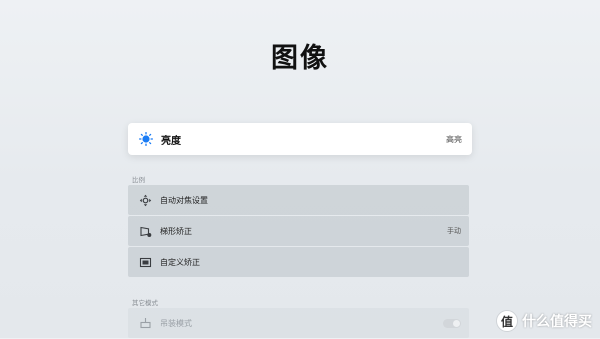 The width and height of the screenshot is (600, 339). What do you see at coordinates (171, 141) in the screenshot?
I see `brightness-label: 亮度` at bounding box center [171, 141].